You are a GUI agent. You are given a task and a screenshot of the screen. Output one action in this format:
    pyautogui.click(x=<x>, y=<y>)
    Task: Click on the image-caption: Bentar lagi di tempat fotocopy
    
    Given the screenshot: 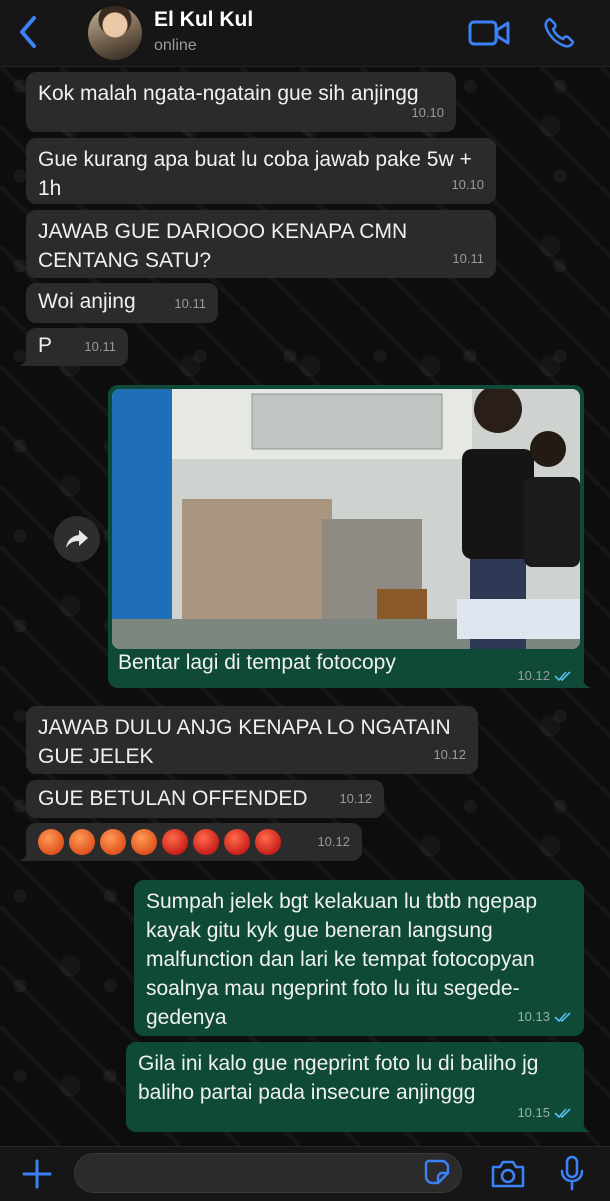 What is the action you would take?
    pyautogui.click(x=257, y=662)
    